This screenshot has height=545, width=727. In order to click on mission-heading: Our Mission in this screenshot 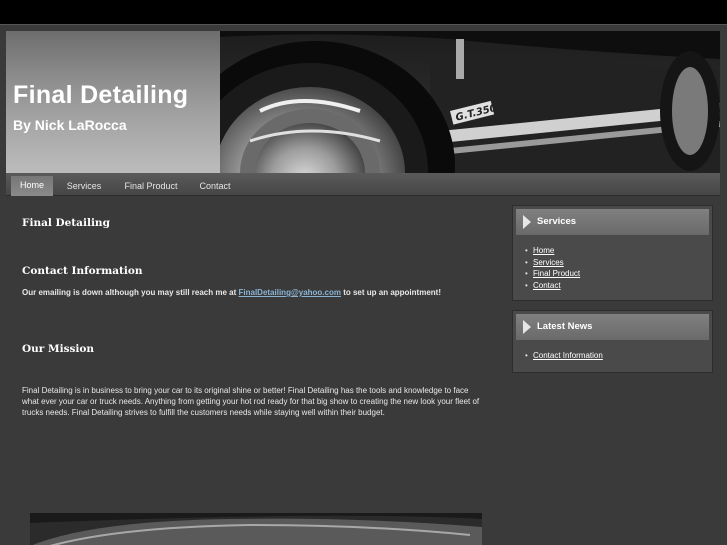, I will do `click(58, 349)`.